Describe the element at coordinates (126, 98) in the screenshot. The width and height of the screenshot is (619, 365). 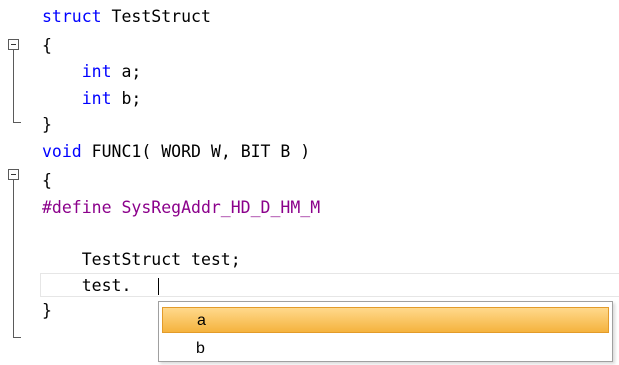
I see `code-token: b;` at that location.